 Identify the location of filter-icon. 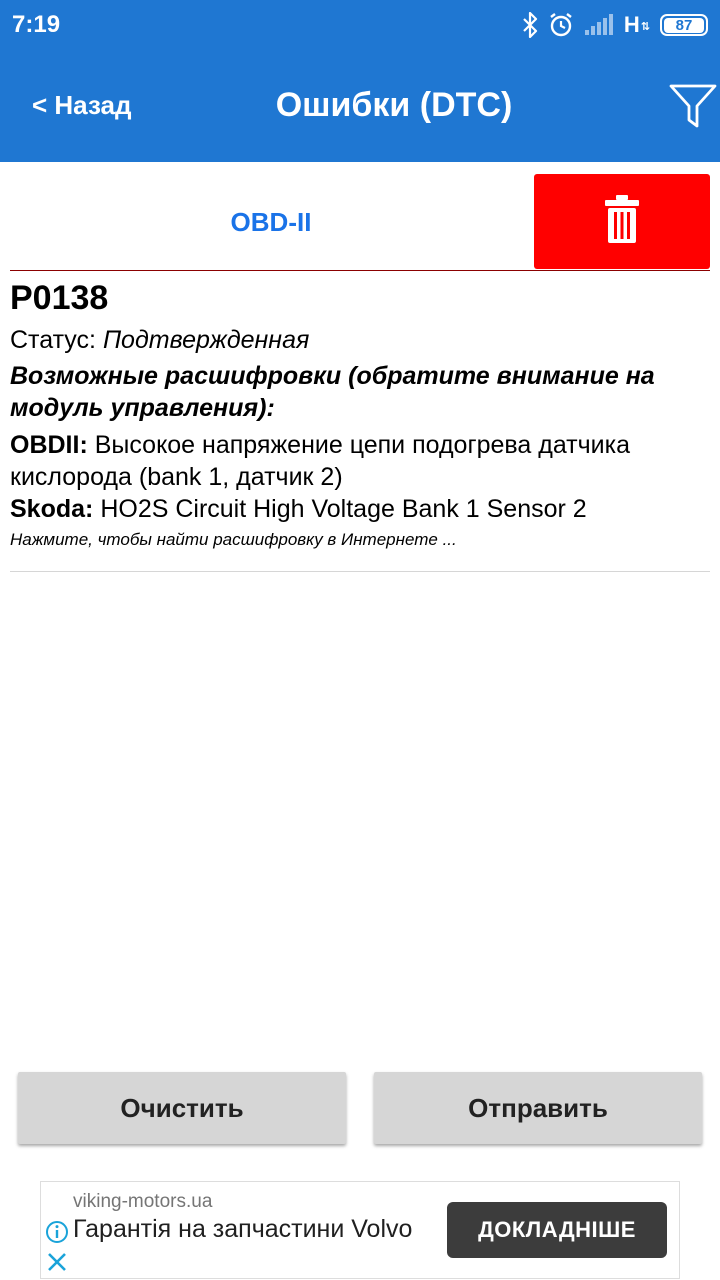
(693, 106).